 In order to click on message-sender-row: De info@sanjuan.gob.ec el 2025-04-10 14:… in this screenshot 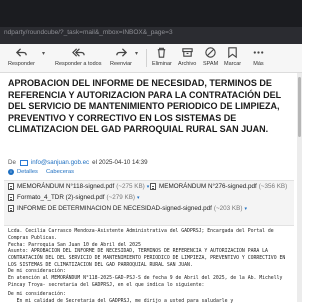, I will do `click(78, 162)`.